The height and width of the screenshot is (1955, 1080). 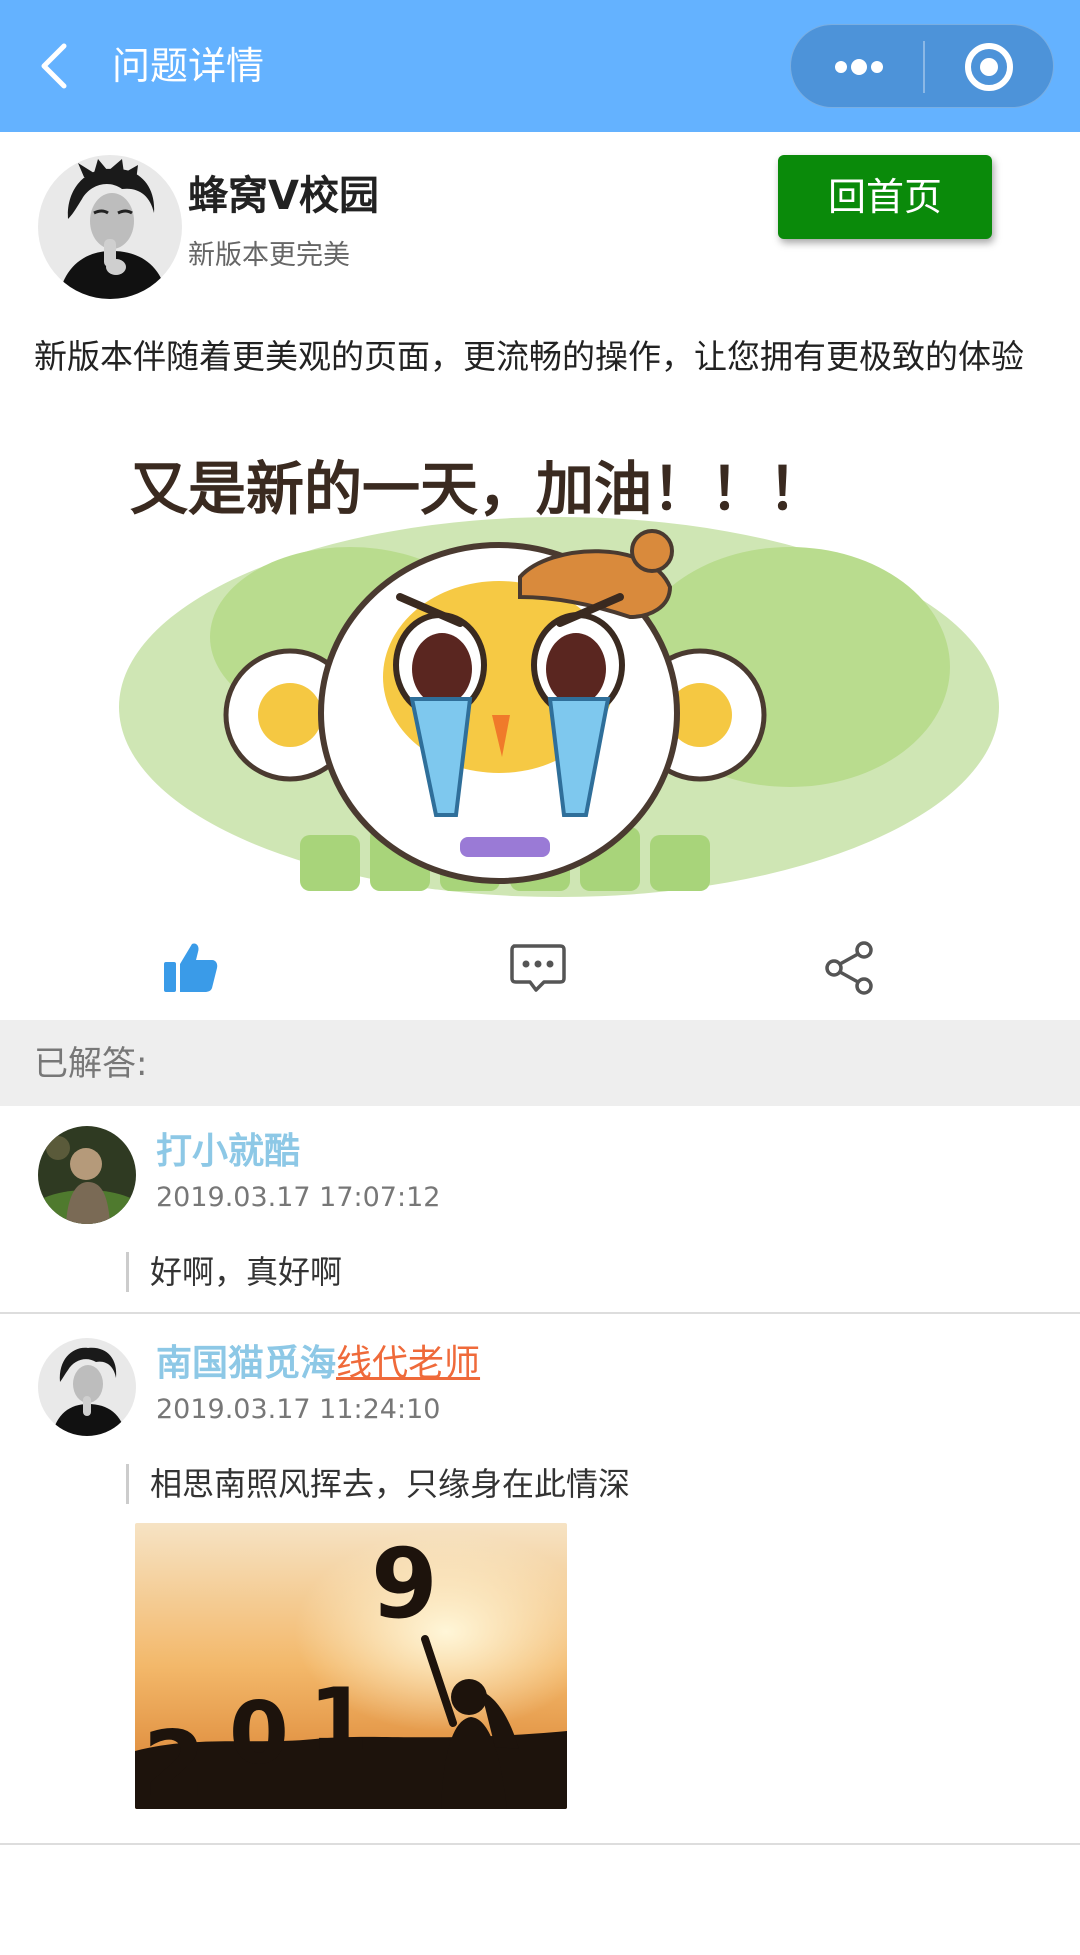 What do you see at coordinates (339, 1720) in the screenshot?
I see `image-text-1: 1` at bounding box center [339, 1720].